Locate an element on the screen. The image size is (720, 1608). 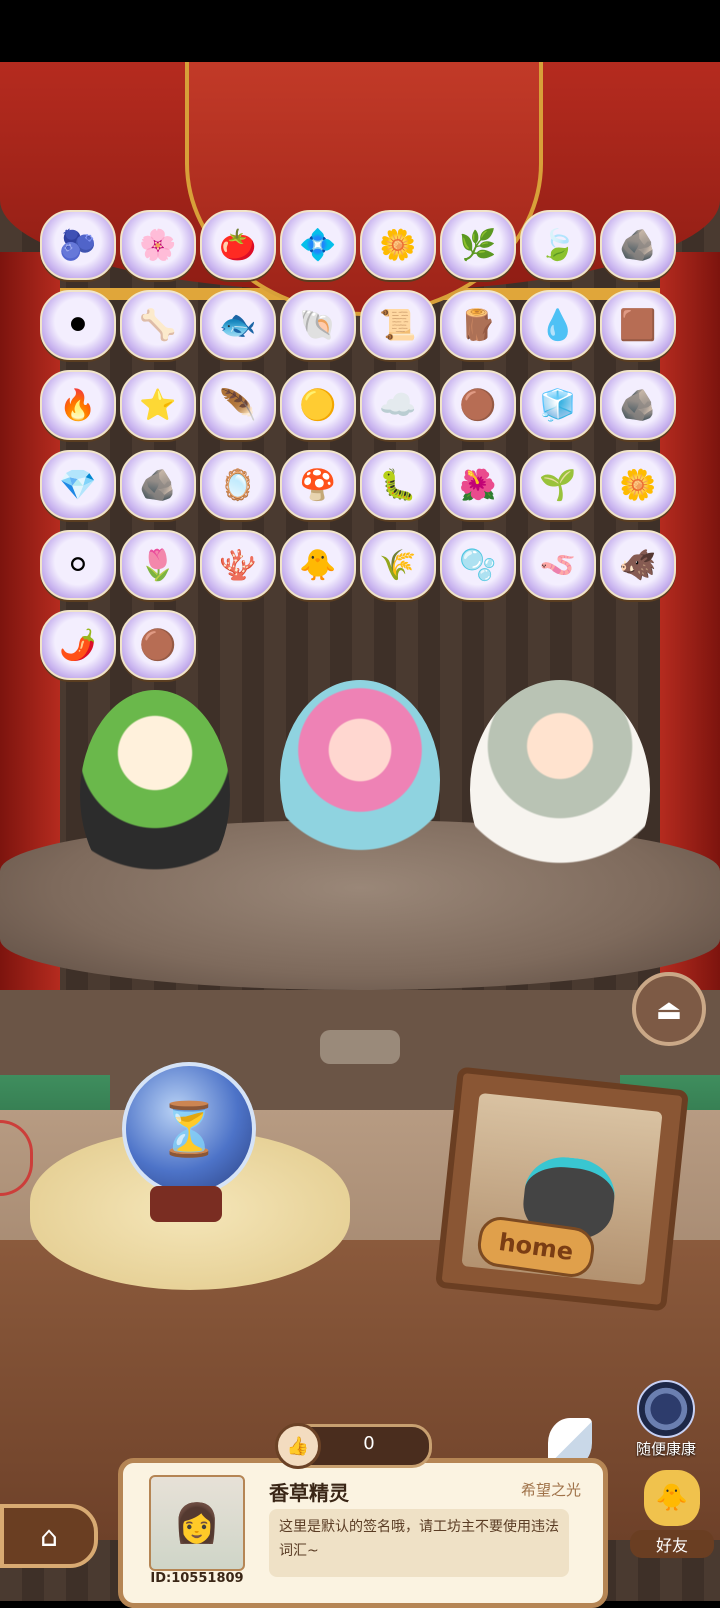
friends-button: 🐥 好友 is located at coordinates (672, 1520).